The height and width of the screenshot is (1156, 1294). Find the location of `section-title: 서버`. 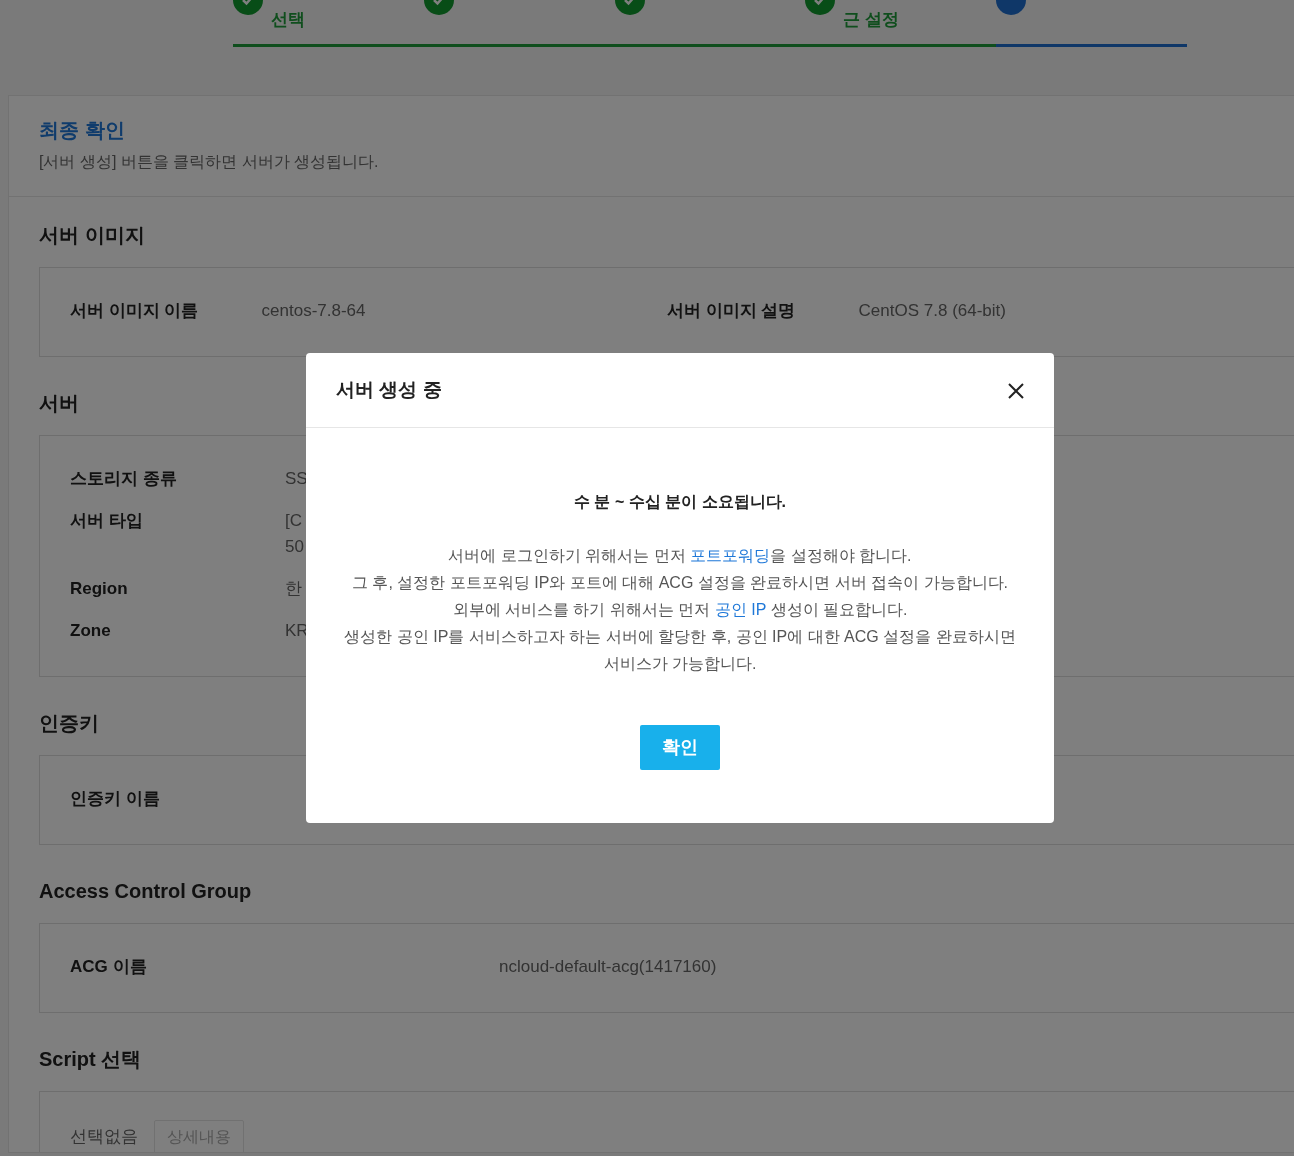

section-title: 서버 is located at coordinates (59, 403).